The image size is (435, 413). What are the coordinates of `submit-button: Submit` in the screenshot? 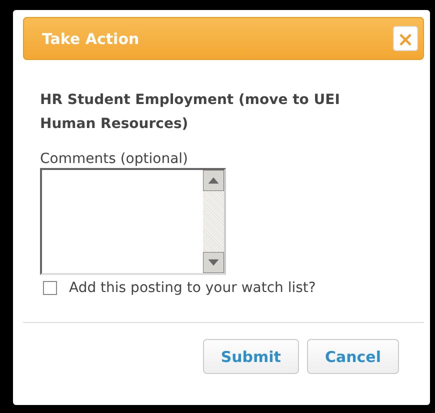 It's located at (250, 356).